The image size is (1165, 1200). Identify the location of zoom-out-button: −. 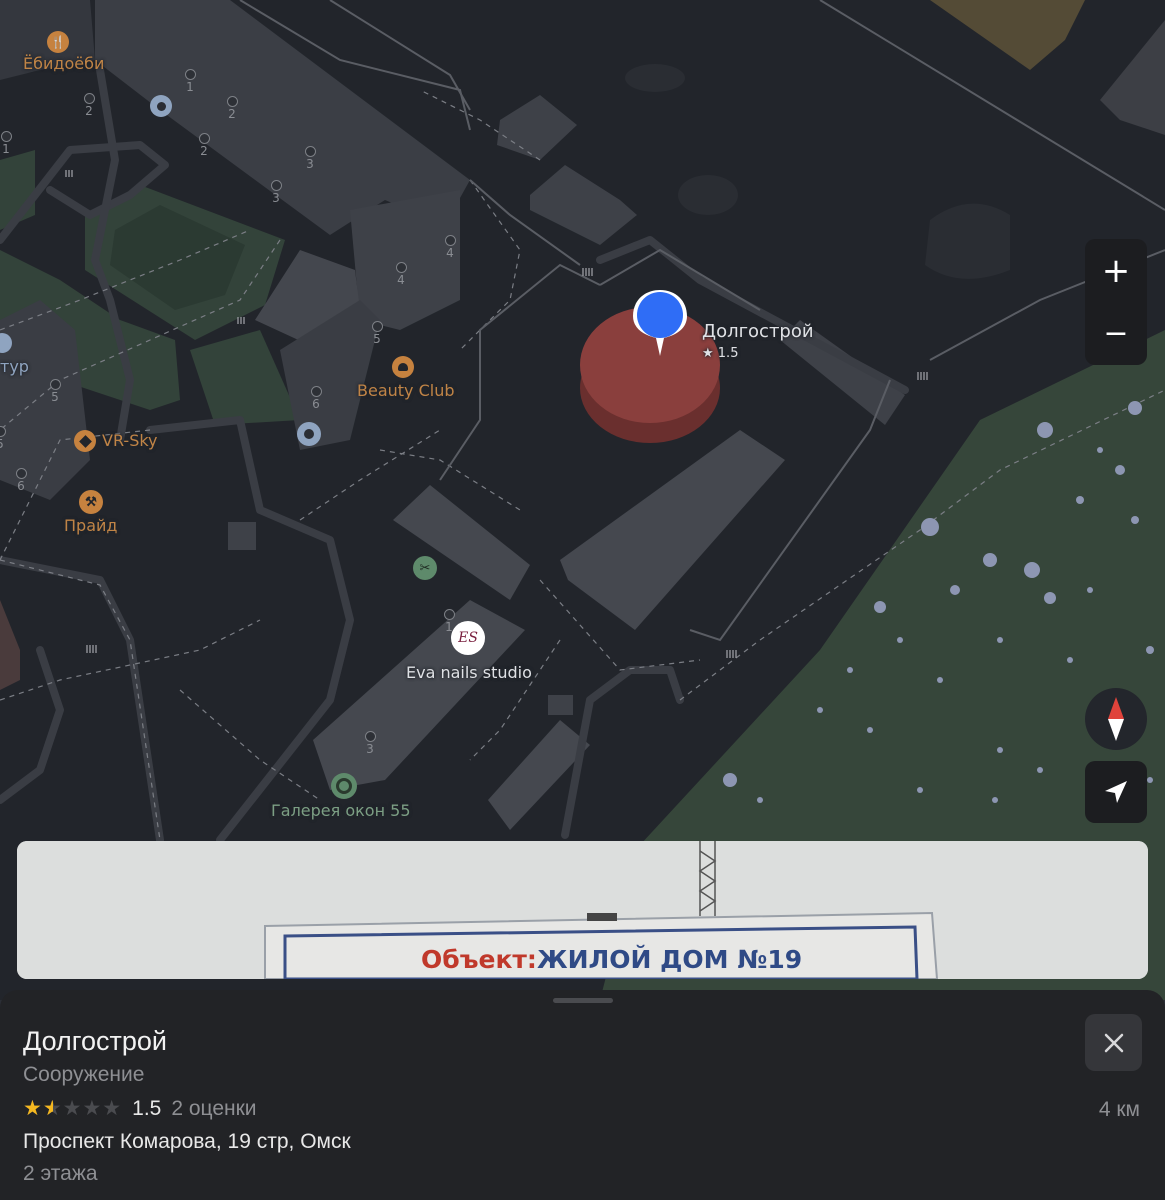
(1116, 333).